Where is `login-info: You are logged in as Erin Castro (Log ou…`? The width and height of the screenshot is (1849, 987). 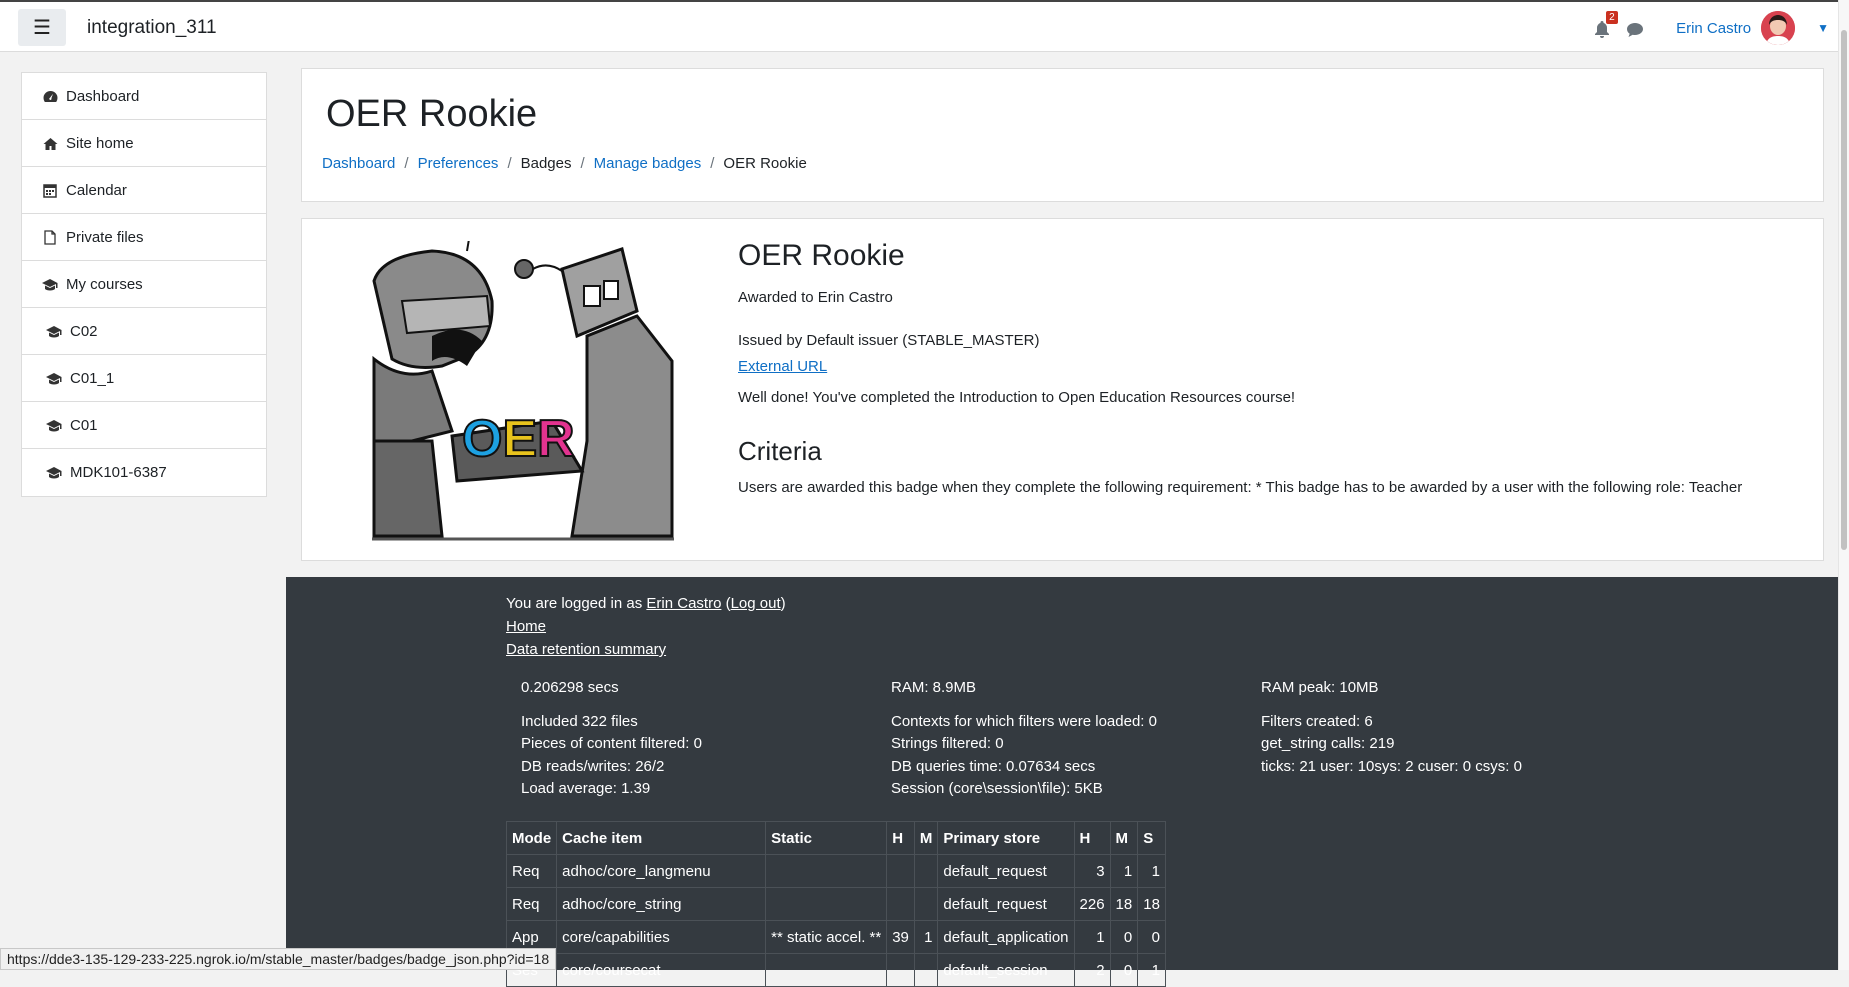
login-info: You are logged in as Erin Castro (Log ou… is located at coordinates (646, 603).